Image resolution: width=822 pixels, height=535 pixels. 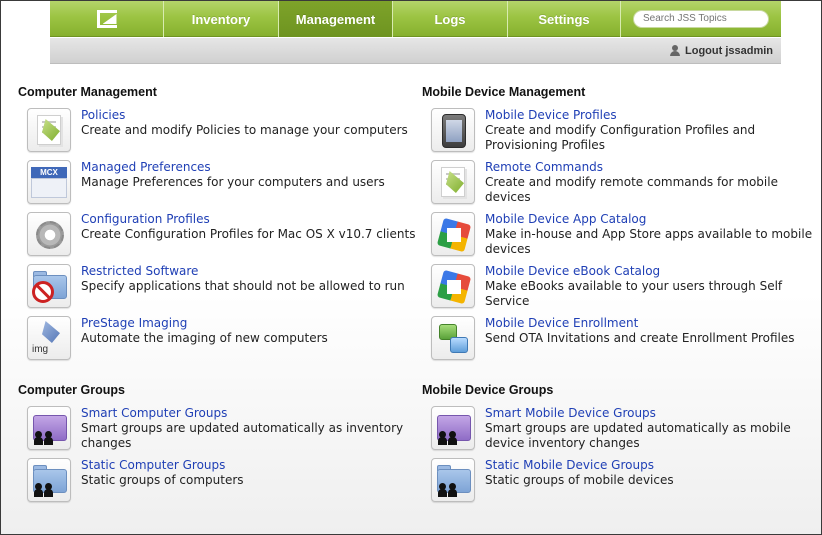 What do you see at coordinates (336, 19) in the screenshot?
I see `tab-management: Management` at bounding box center [336, 19].